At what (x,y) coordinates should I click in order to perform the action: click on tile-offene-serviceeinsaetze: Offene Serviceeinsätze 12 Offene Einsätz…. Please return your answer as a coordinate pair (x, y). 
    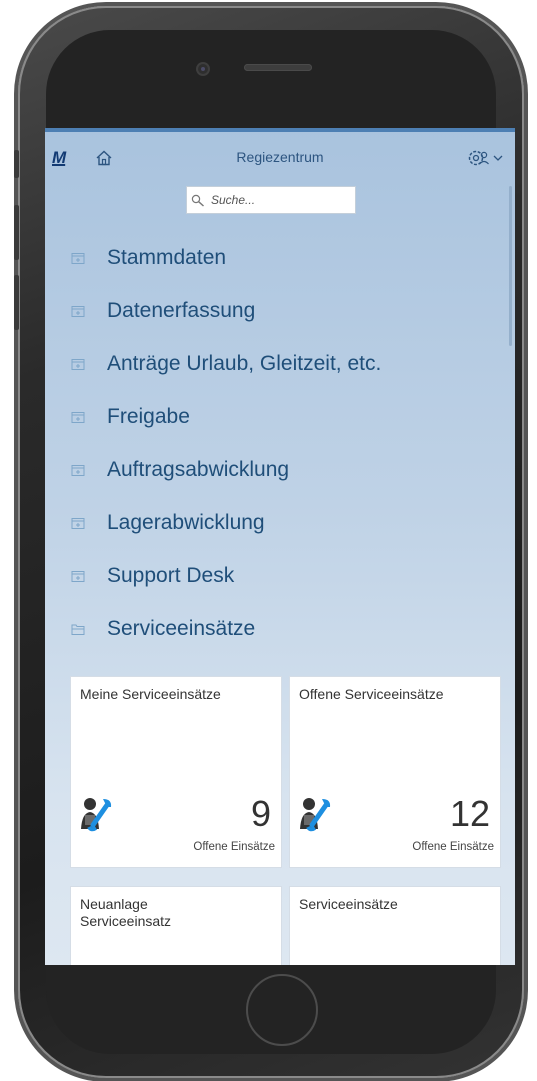
    Looking at the image, I should click on (395, 772).